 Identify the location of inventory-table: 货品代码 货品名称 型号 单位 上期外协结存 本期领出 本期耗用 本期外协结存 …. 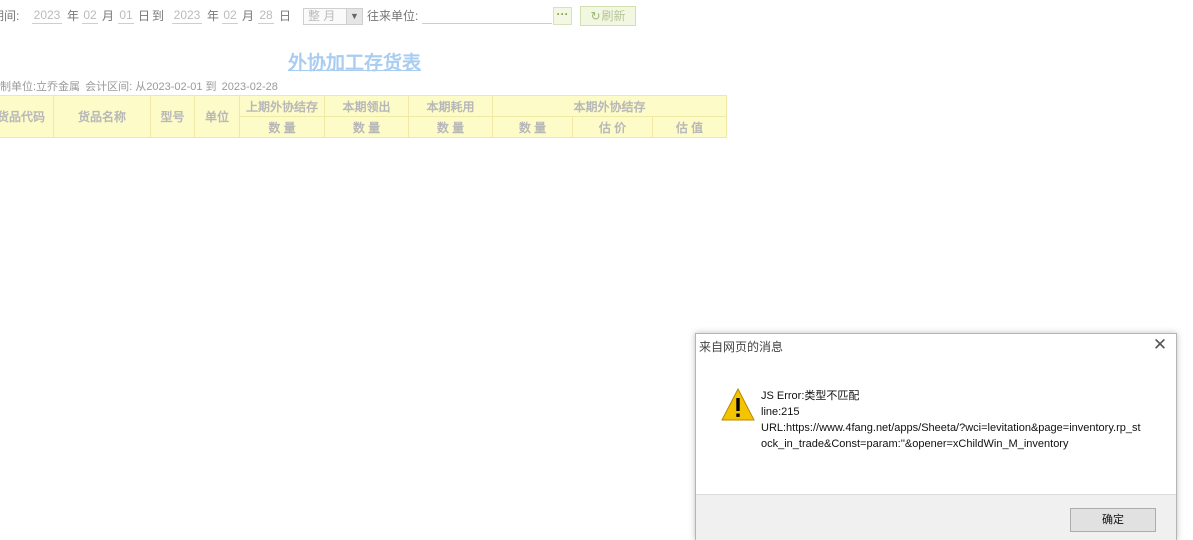
(363, 116).